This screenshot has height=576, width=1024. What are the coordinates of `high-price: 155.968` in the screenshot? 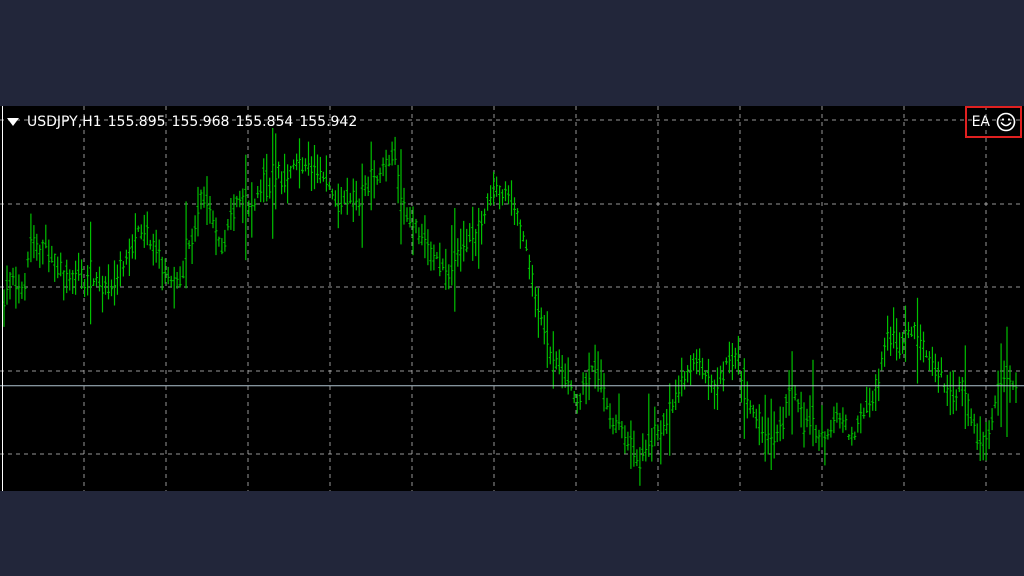 It's located at (200, 122).